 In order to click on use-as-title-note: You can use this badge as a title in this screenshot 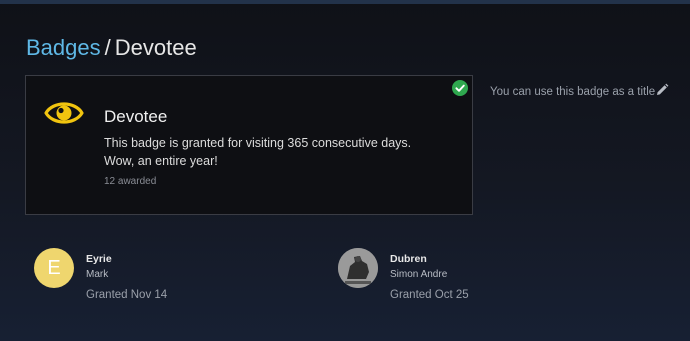, I will do `click(573, 92)`.